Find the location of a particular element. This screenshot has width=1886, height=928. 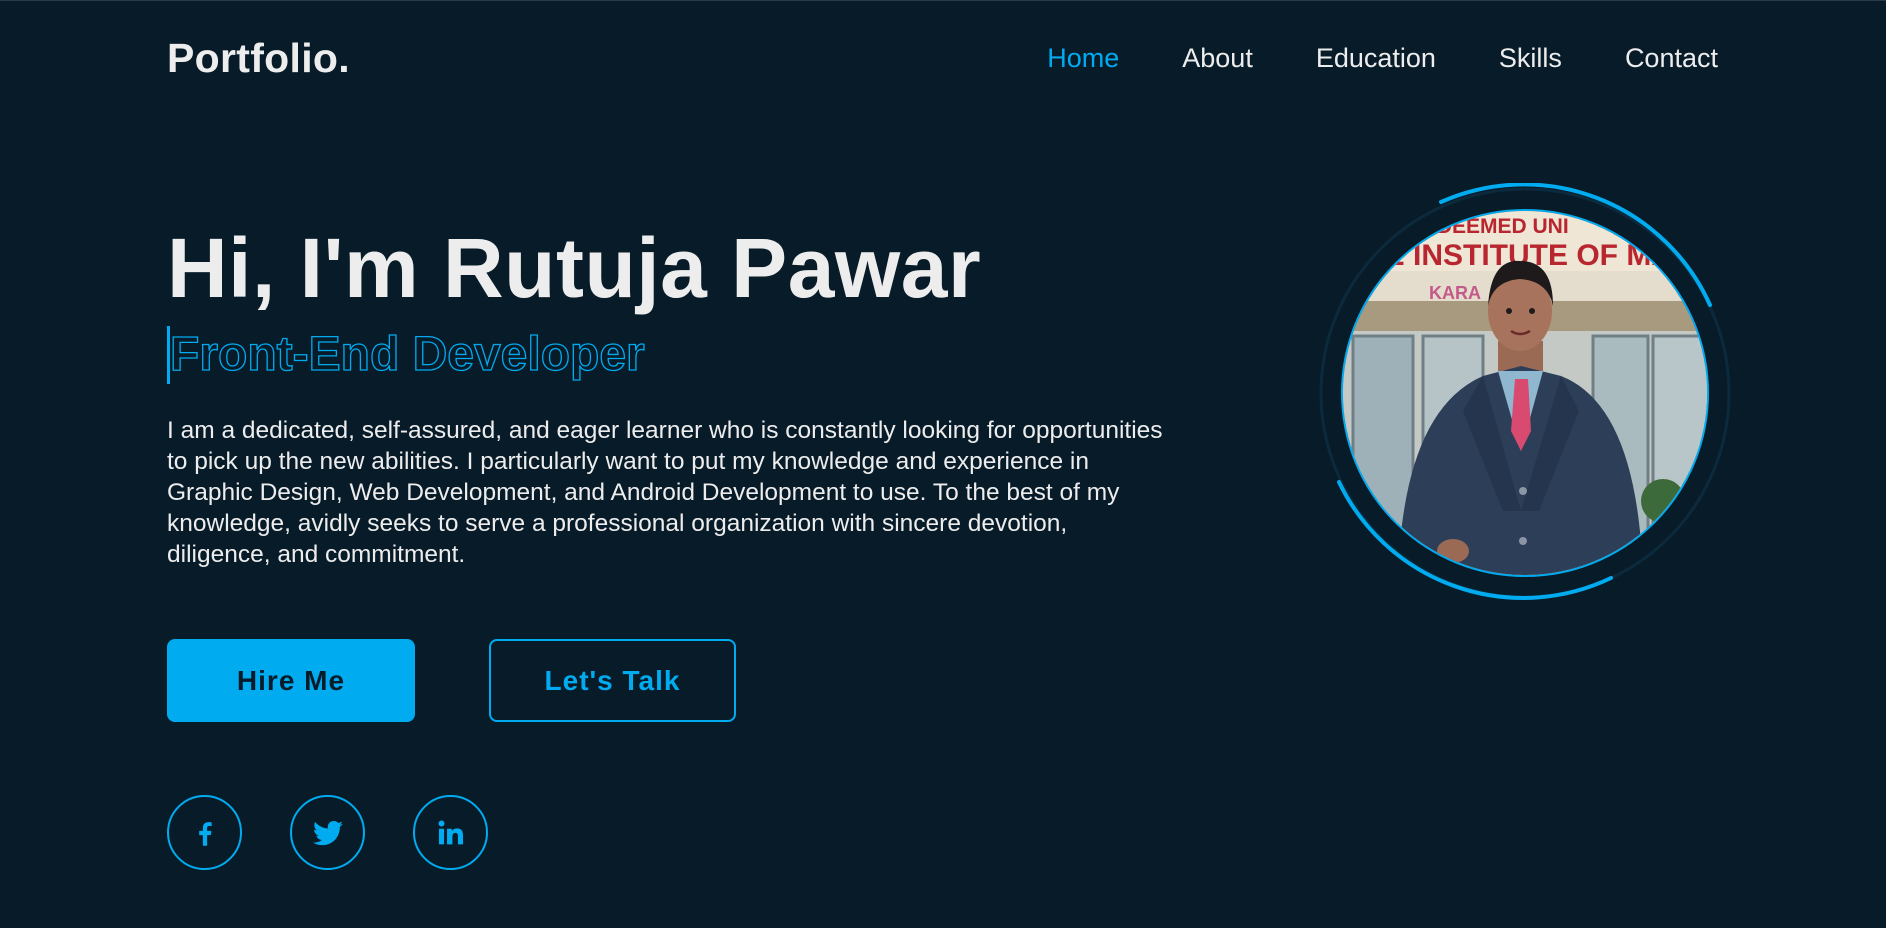

portrait-illustration: TH DEEMED UNI ITE INSTITUTE OF MA KARA is located at coordinates (1525, 393).